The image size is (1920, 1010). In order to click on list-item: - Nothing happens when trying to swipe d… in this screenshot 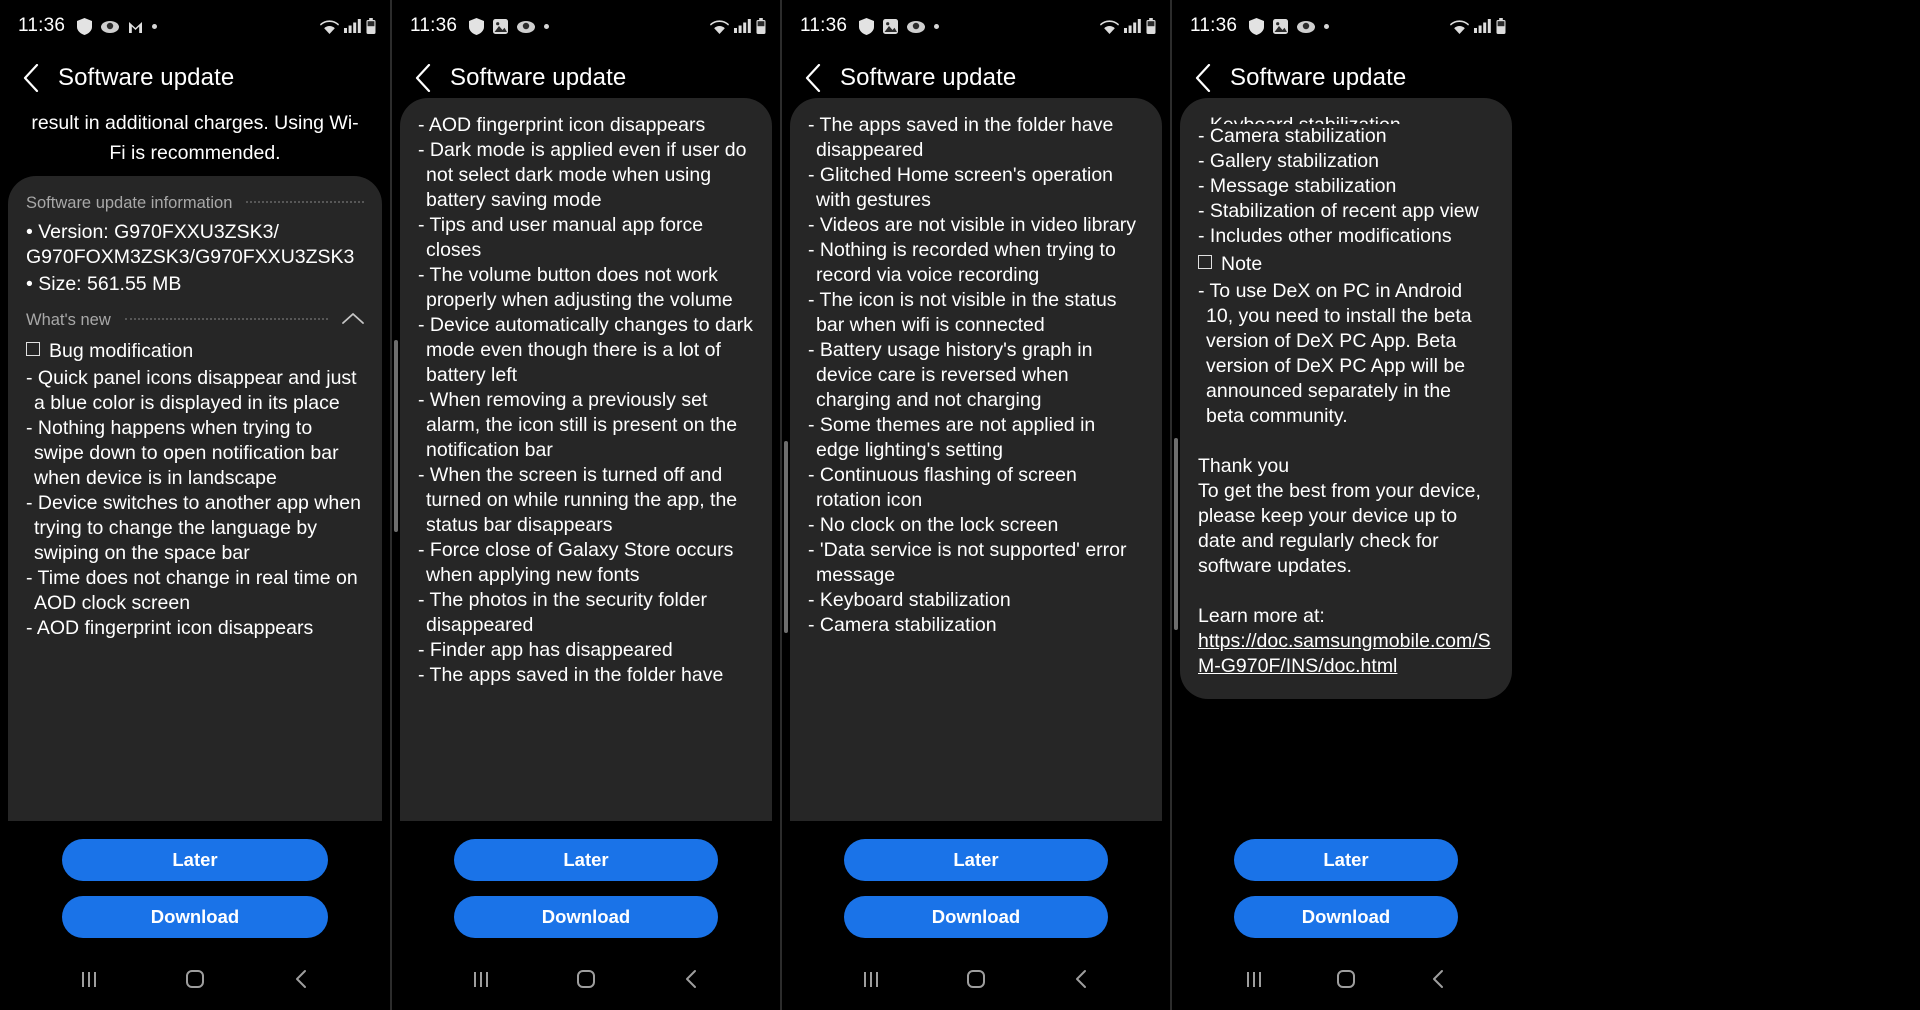, I will do `click(182, 453)`.